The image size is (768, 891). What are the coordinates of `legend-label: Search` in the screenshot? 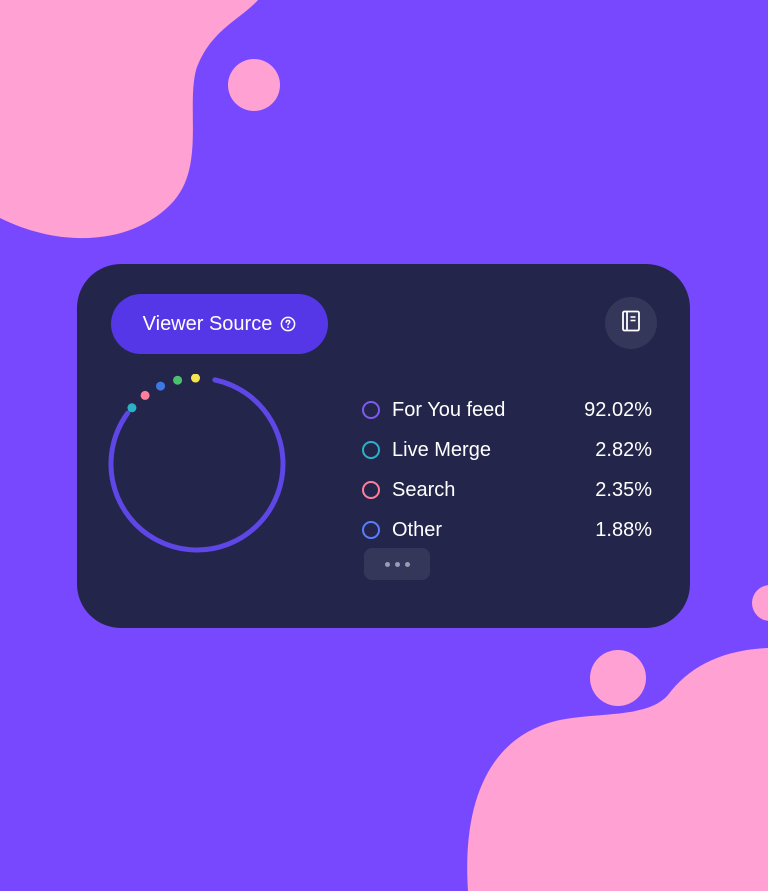 It's located at (424, 489).